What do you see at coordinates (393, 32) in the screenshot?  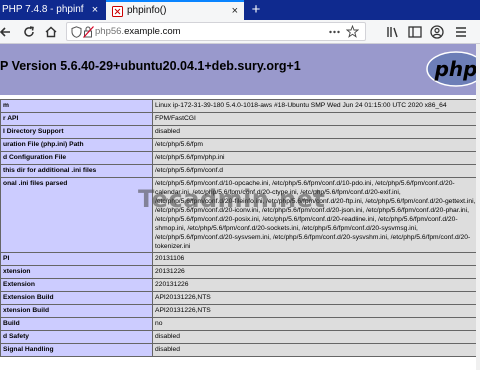 I see `library-icon` at bounding box center [393, 32].